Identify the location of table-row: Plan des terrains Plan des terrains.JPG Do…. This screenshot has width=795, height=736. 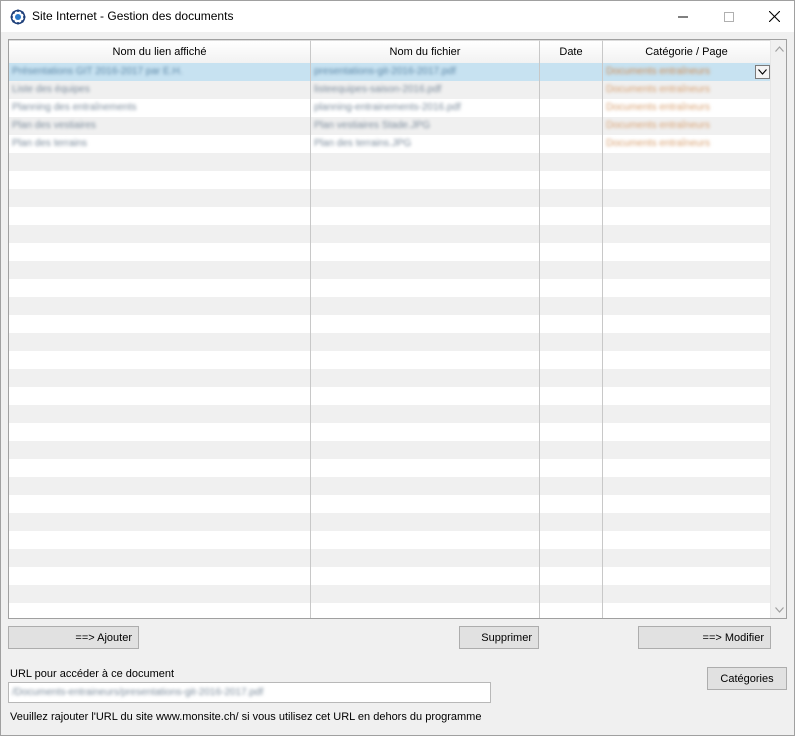
(390, 144).